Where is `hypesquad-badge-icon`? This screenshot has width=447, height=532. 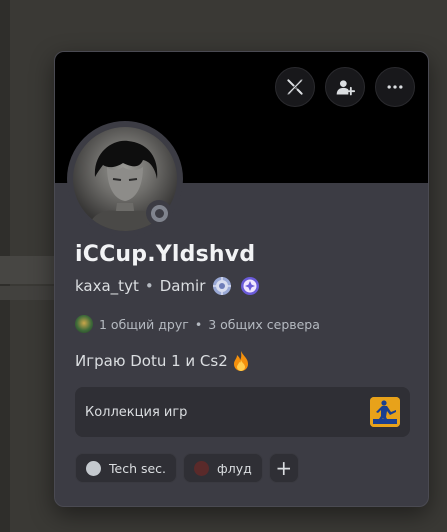 hypesquad-badge-icon is located at coordinates (222, 286).